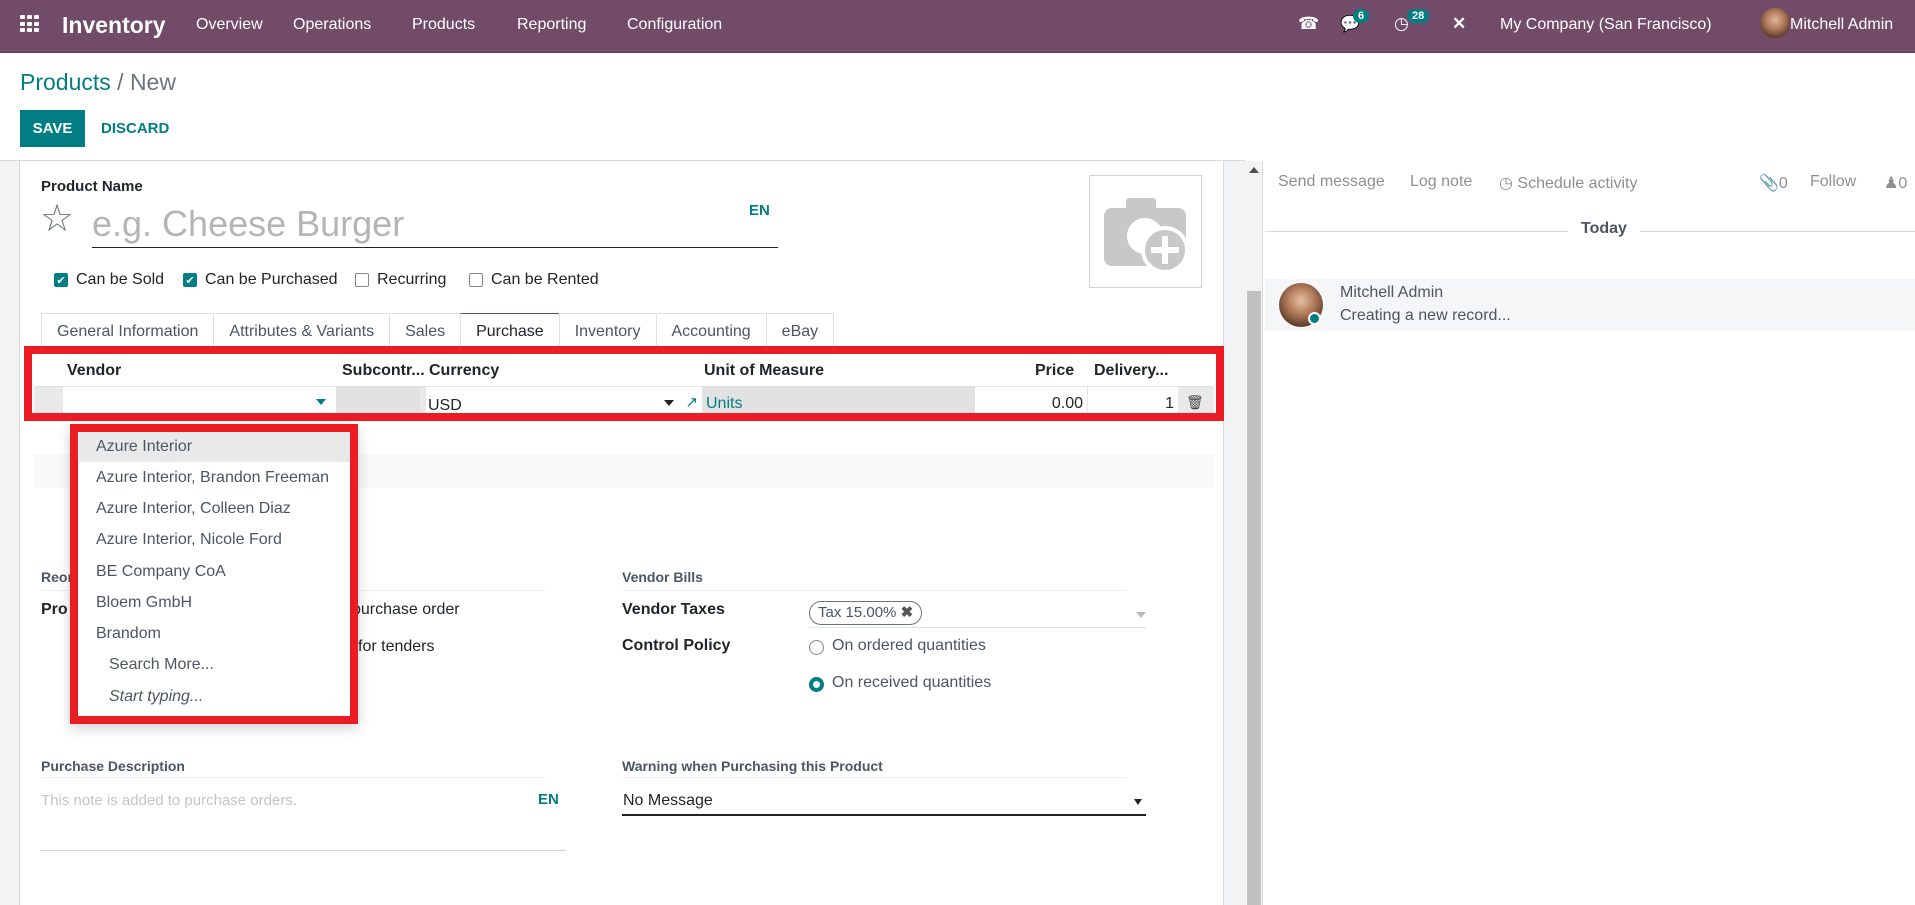 The image size is (1915, 905). What do you see at coordinates (215, 508) in the screenshot?
I see `vendor-option: Azure Interior, Colleen Diaz` at bounding box center [215, 508].